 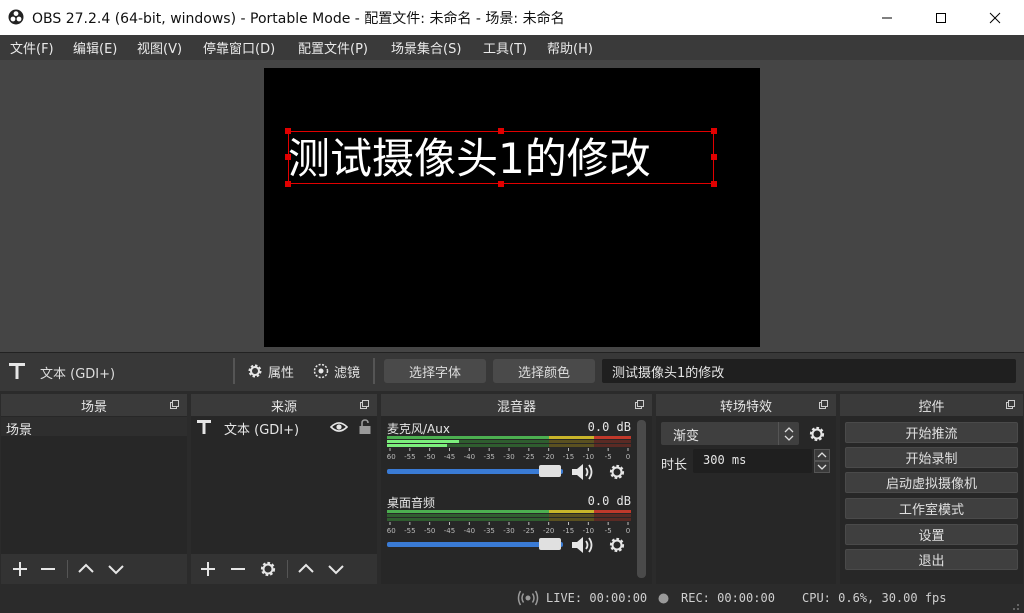 I want to click on properties-button: 属性, so click(x=270, y=371).